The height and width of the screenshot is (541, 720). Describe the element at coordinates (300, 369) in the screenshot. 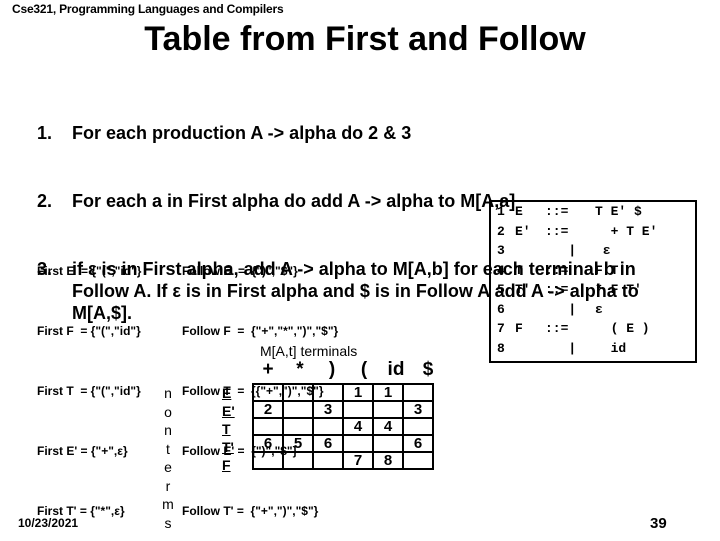

I see `terminal-header: *` at that location.